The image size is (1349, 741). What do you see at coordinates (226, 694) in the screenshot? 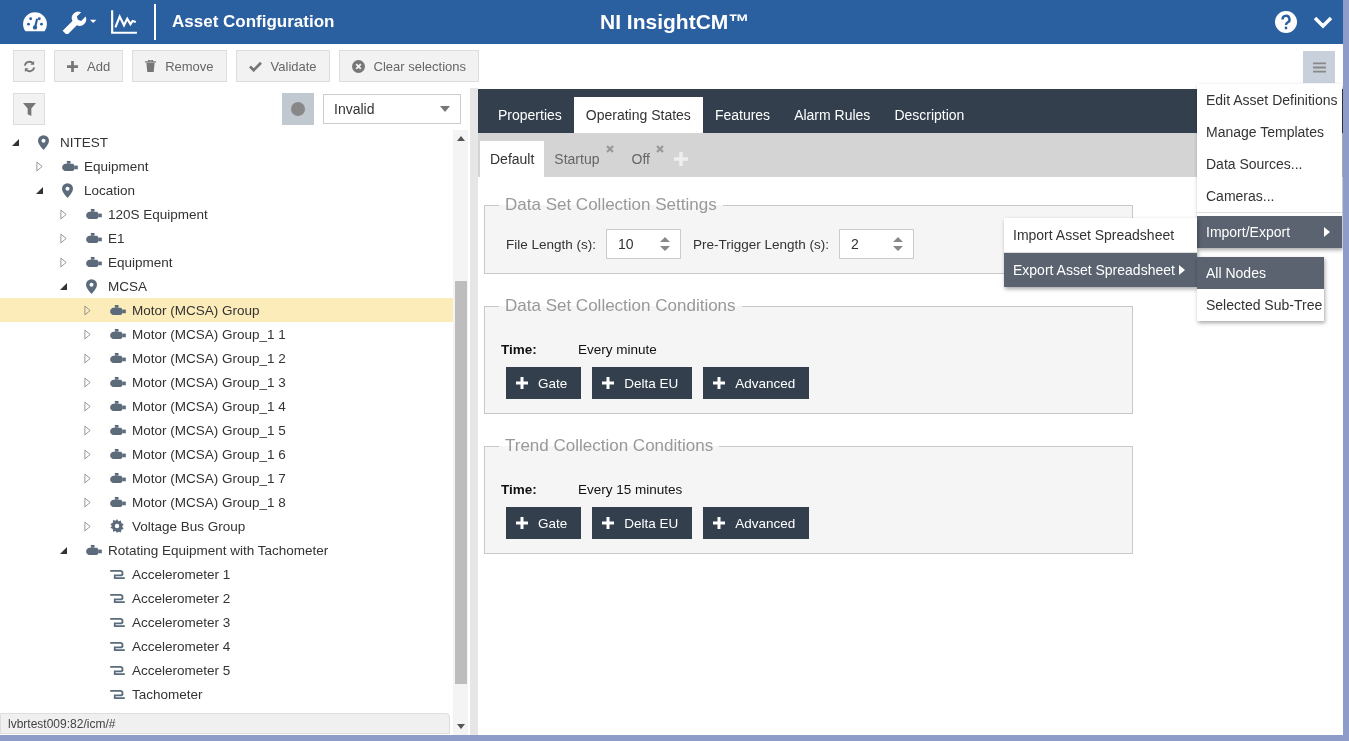
I see `tree-item: Tachometer` at bounding box center [226, 694].